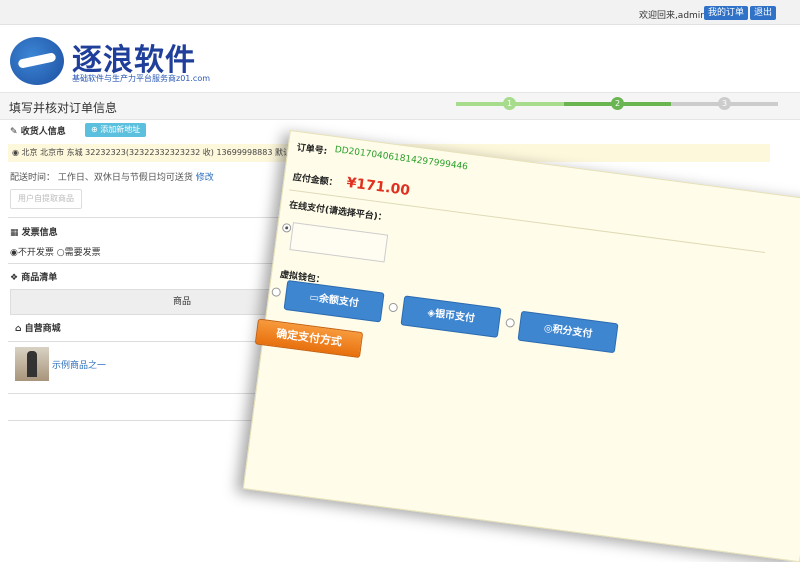 The height and width of the screenshot is (562, 800). I want to click on products-heading: ❖ 商品清单, so click(33, 276).